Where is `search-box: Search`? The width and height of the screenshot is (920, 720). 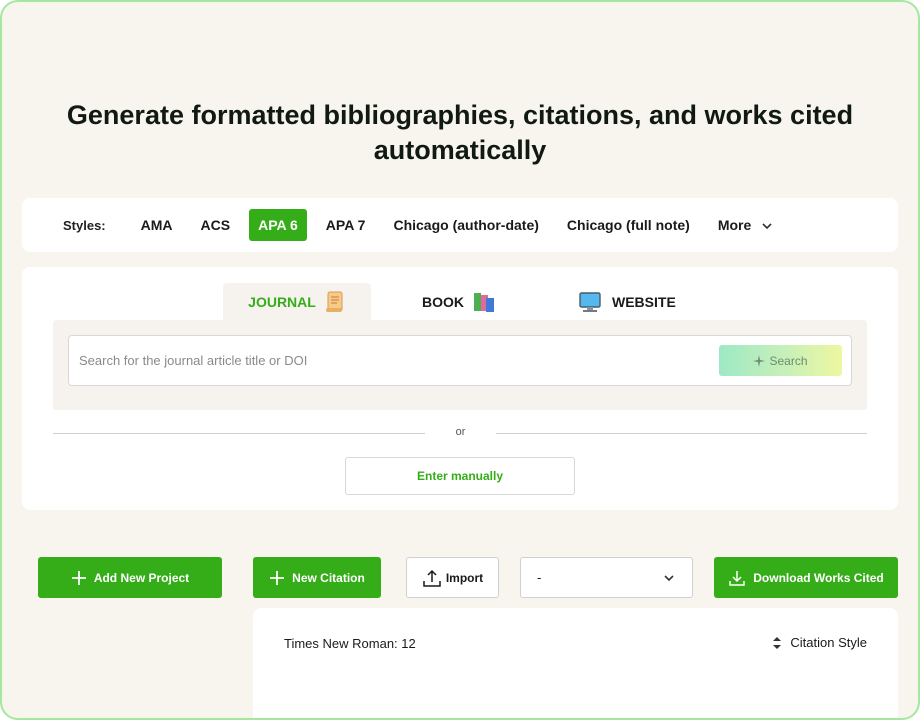 search-box: Search is located at coordinates (460, 360).